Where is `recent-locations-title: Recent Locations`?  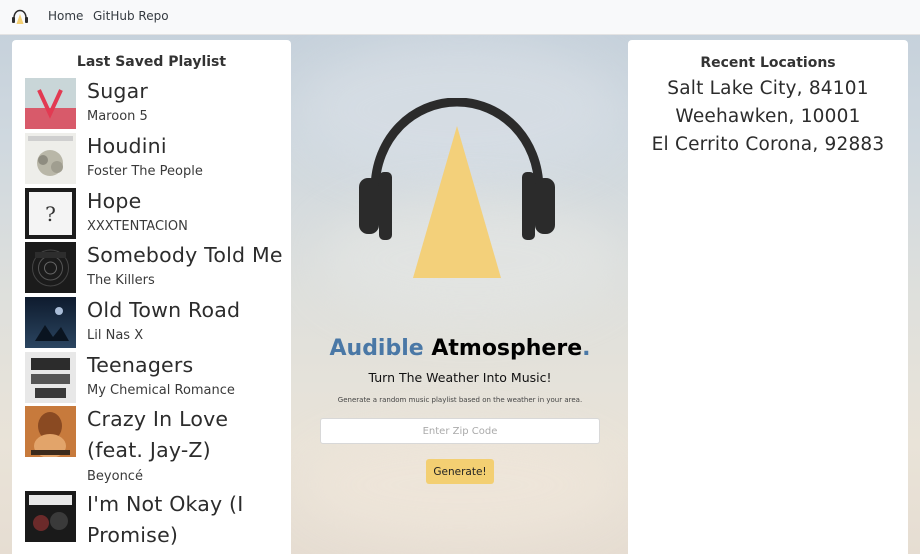 recent-locations-title: Recent Locations is located at coordinates (768, 63).